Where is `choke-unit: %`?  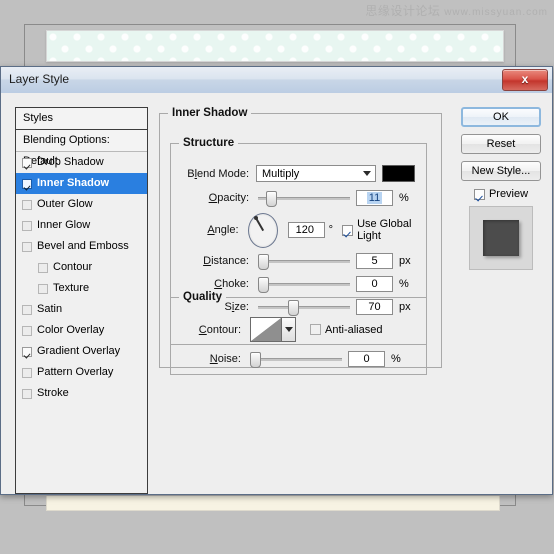 choke-unit: % is located at coordinates (404, 284).